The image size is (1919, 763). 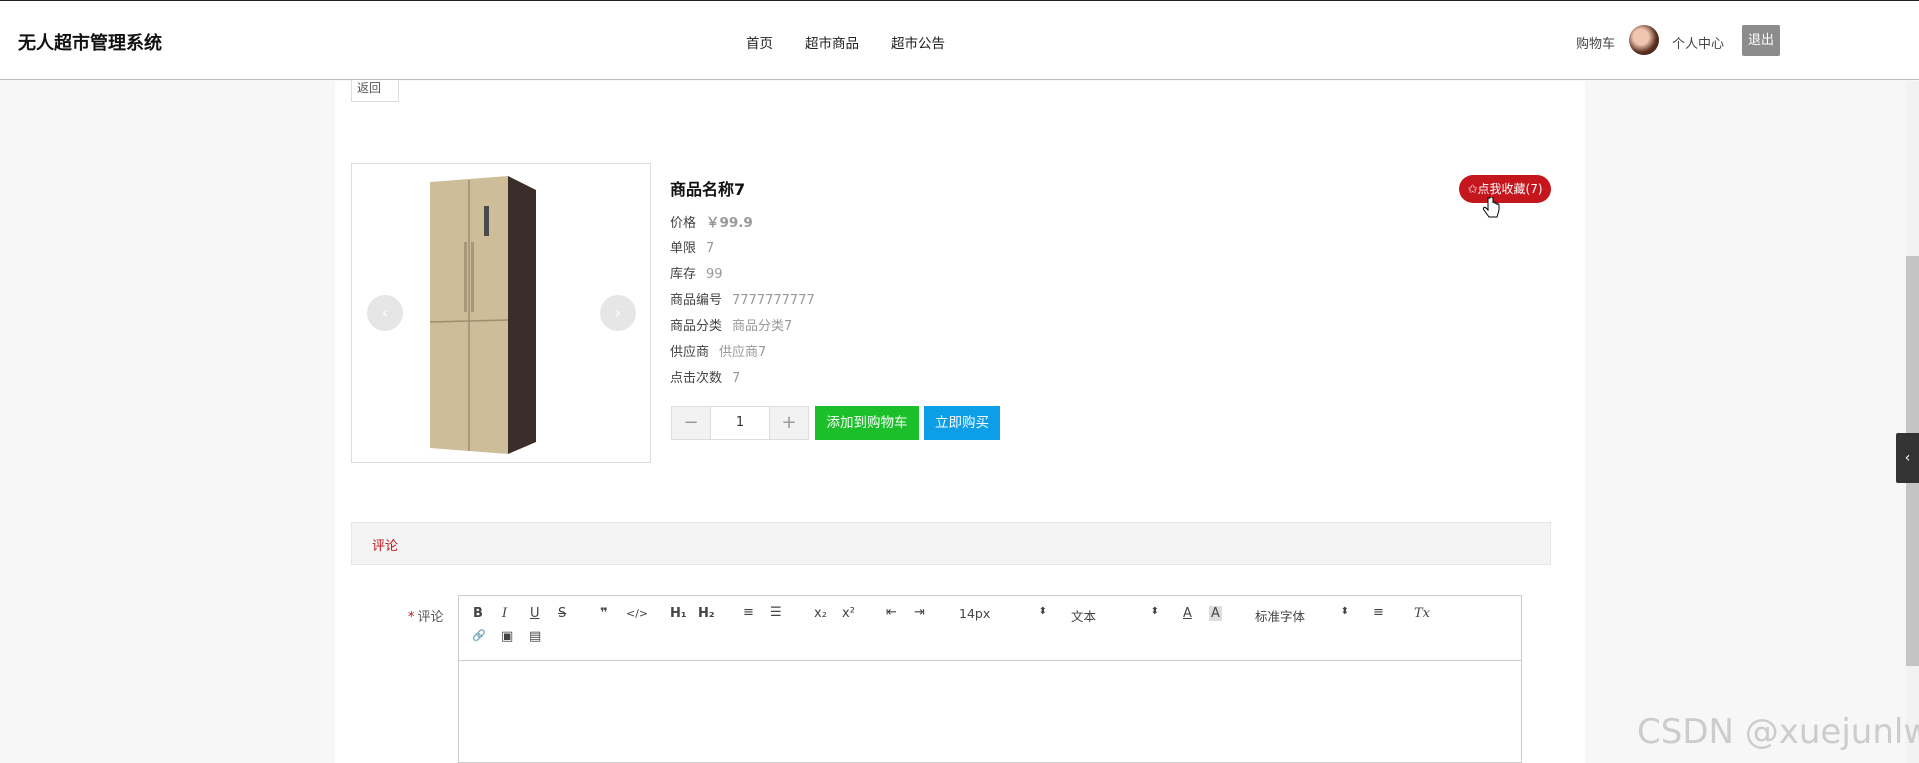 I want to click on heading-2-button: H₂, so click(x=706, y=613).